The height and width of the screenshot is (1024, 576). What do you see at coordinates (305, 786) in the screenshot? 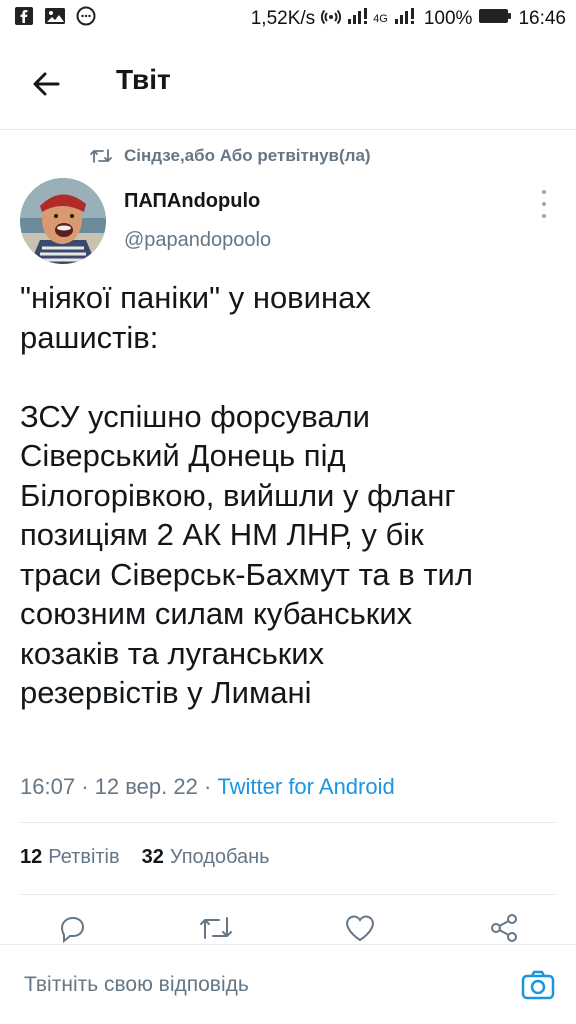
I see `tweet-source-link: Twitter for Android` at bounding box center [305, 786].